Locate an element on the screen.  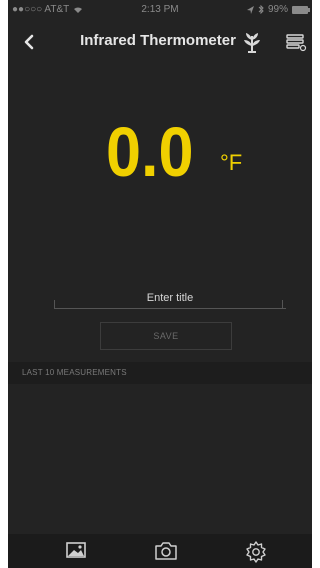
status-bar: ●●○○○ AT&T 2:13 PM 99% is located at coordinates (160, 10).